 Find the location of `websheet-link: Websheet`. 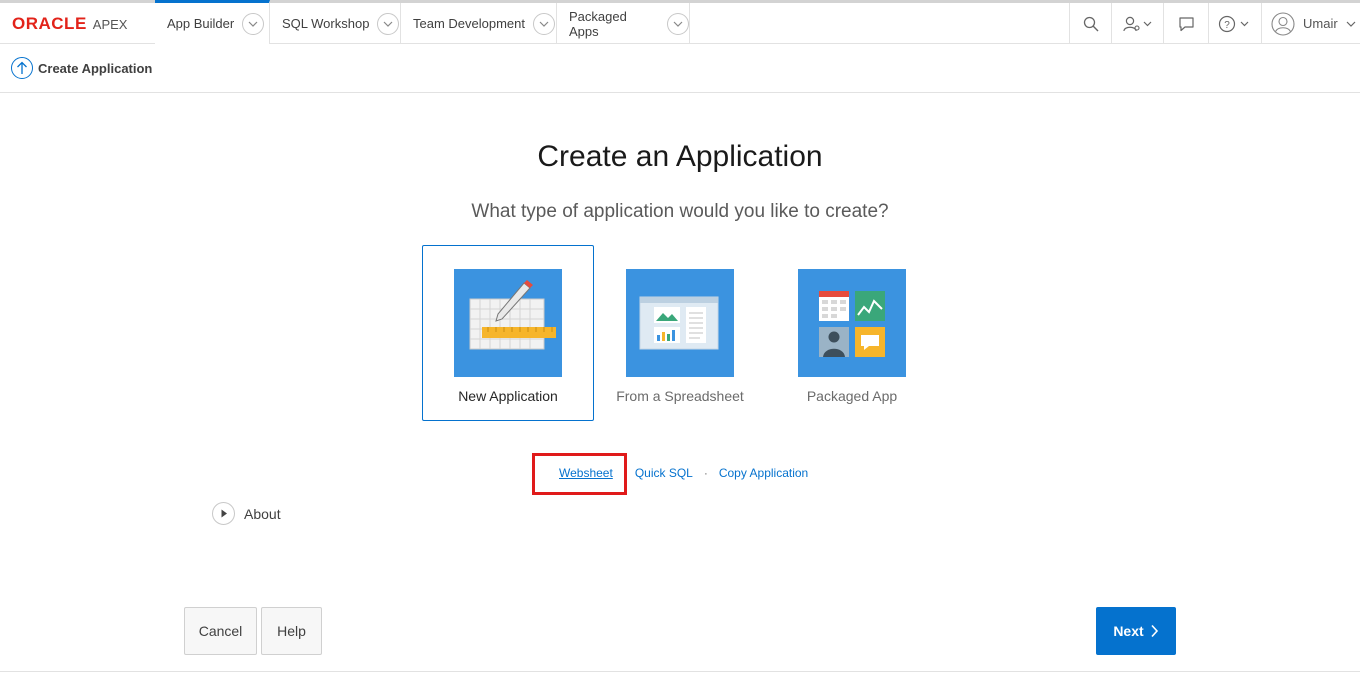

websheet-link: Websheet is located at coordinates (586, 473).